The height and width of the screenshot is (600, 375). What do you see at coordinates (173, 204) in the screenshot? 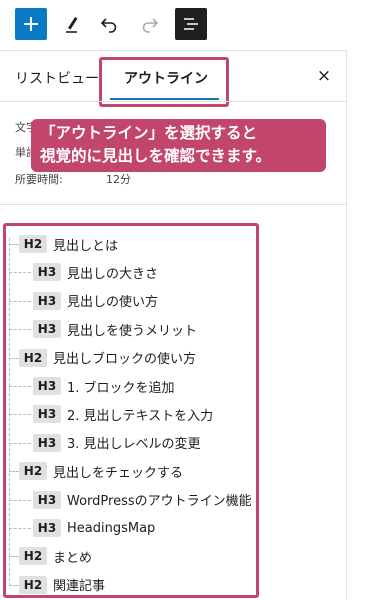
I see `stats-divider` at bounding box center [173, 204].